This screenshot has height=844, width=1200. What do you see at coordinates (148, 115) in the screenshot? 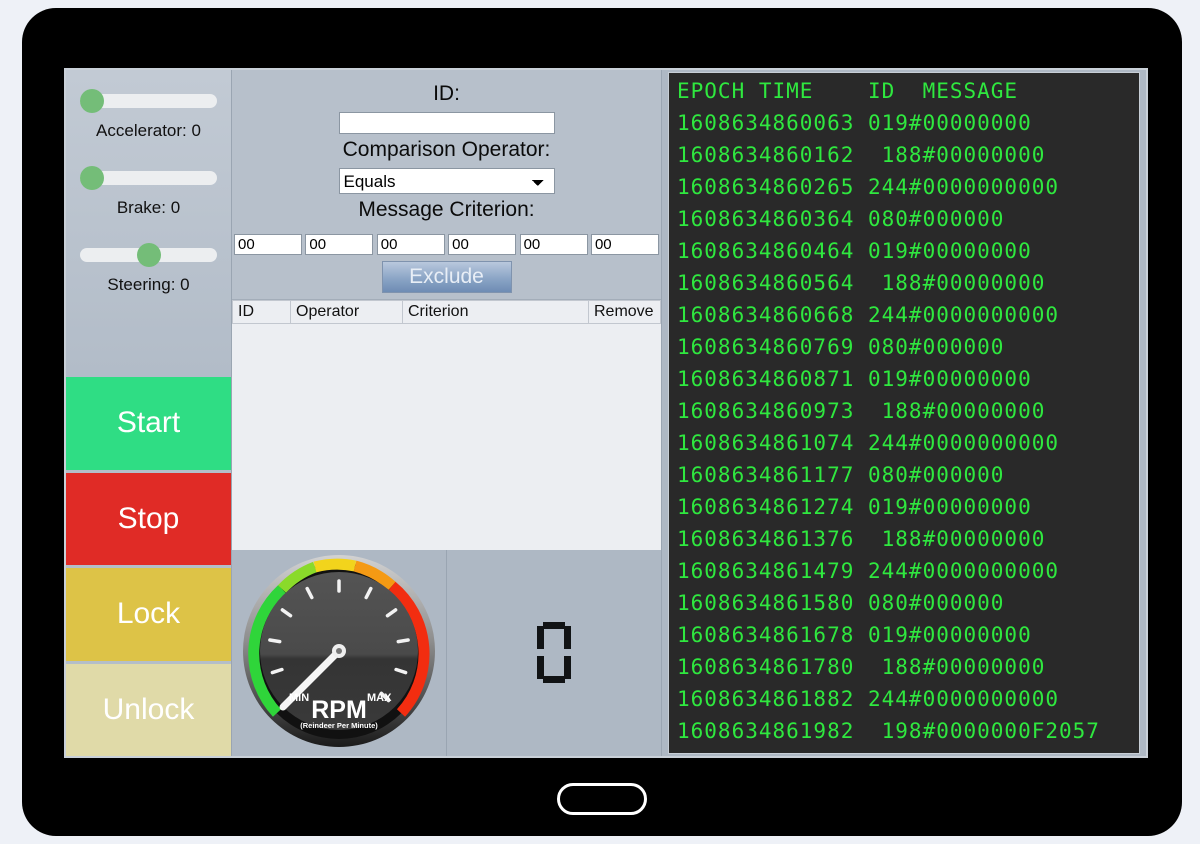
I see `accelerator-slider-group: Accelerator: 0` at bounding box center [148, 115].